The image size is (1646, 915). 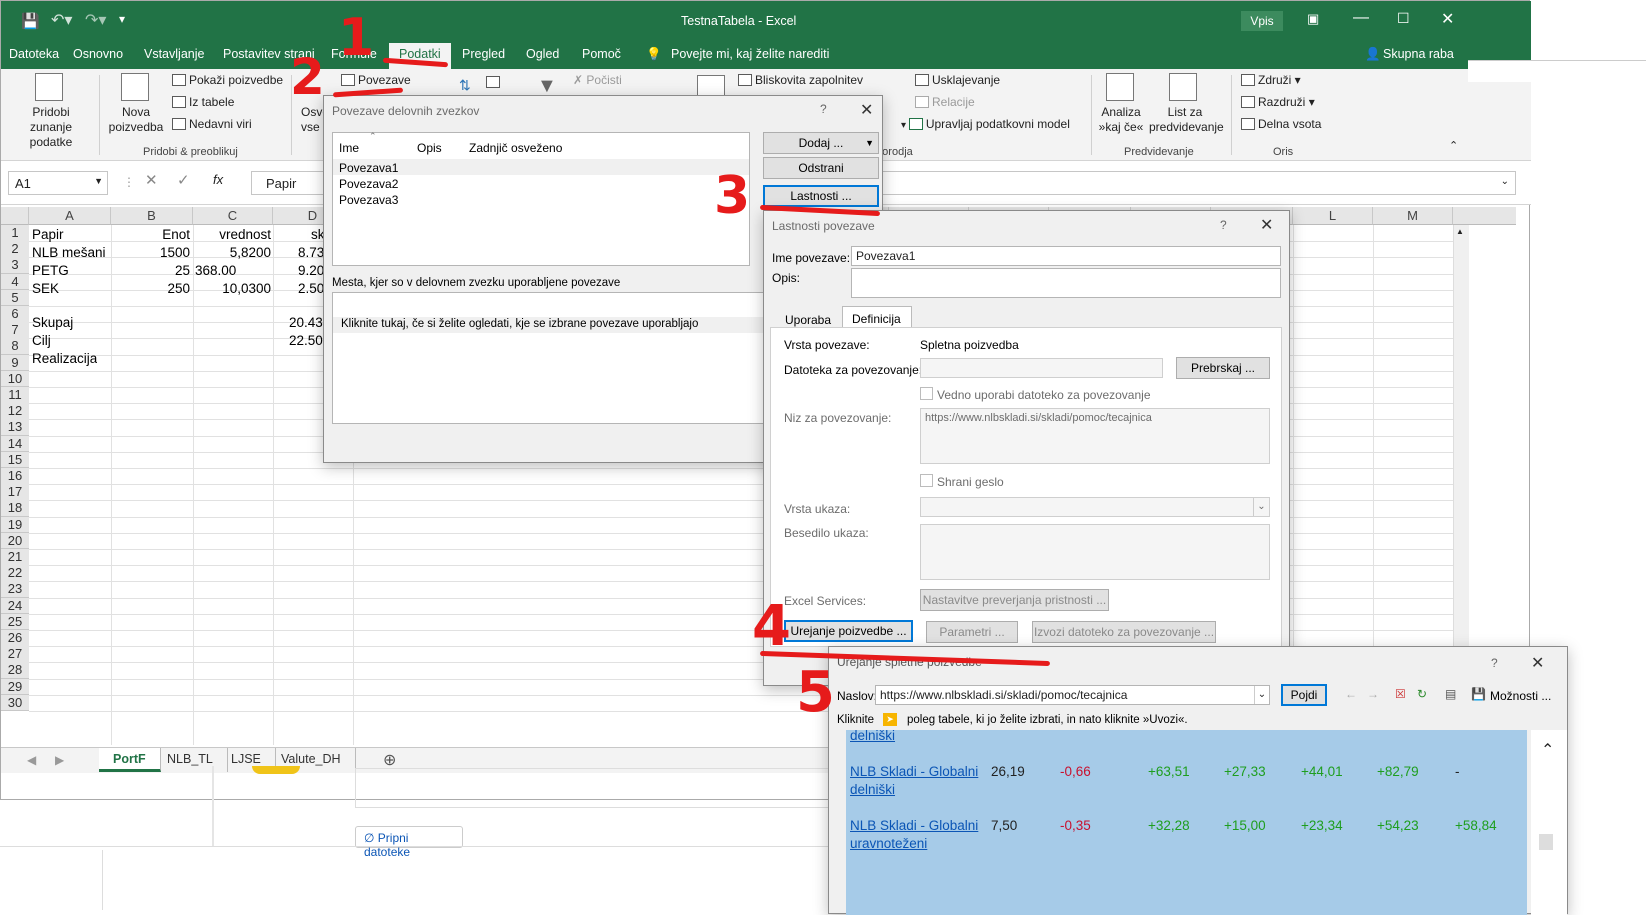 I want to click on forward-icon: →, so click(x=1373, y=694).